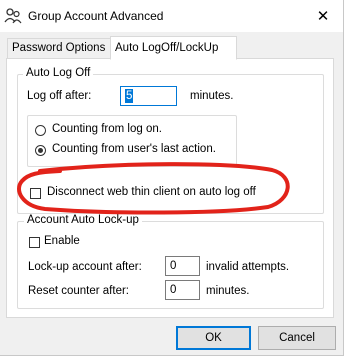 This screenshot has height=356, width=344. Describe the element at coordinates (107, 129) in the screenshot. I see `radio-count-from-logon-label: Counting from log on.` at that location.